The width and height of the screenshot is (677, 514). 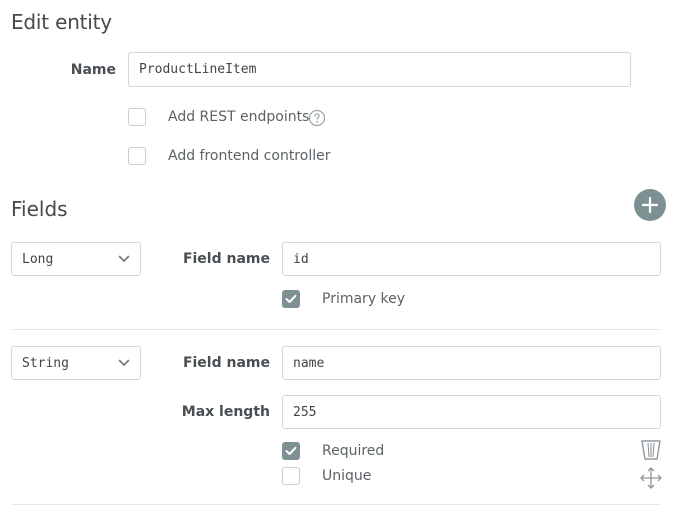 I want to click on field-type-select-2: String, so click(x=76, y=363).